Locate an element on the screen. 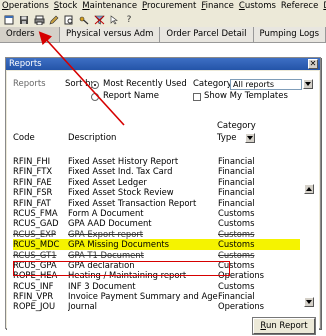  table-row: RCUS_INF INF 3 Document Customs is located at coordinates (156, 286).